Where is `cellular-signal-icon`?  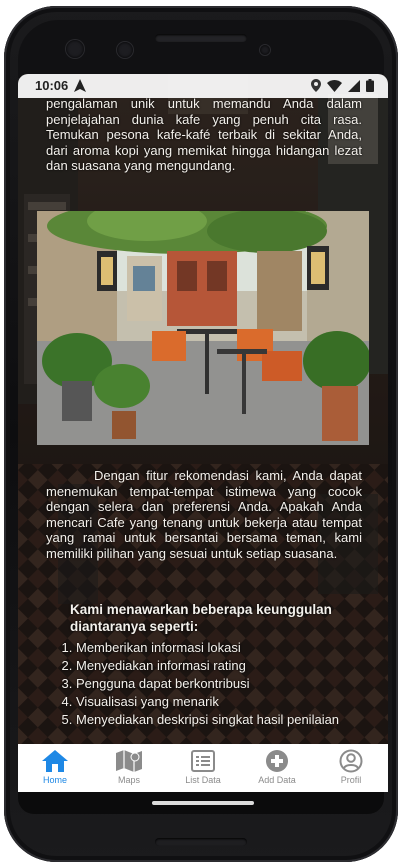
cellular-signal-icon is located at coordinates (354, 85).